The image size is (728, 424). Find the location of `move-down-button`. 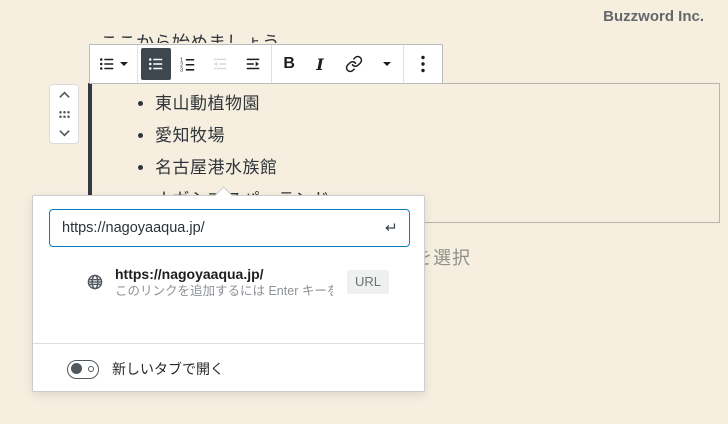

move-down-button is located at coordinates (64, 133).